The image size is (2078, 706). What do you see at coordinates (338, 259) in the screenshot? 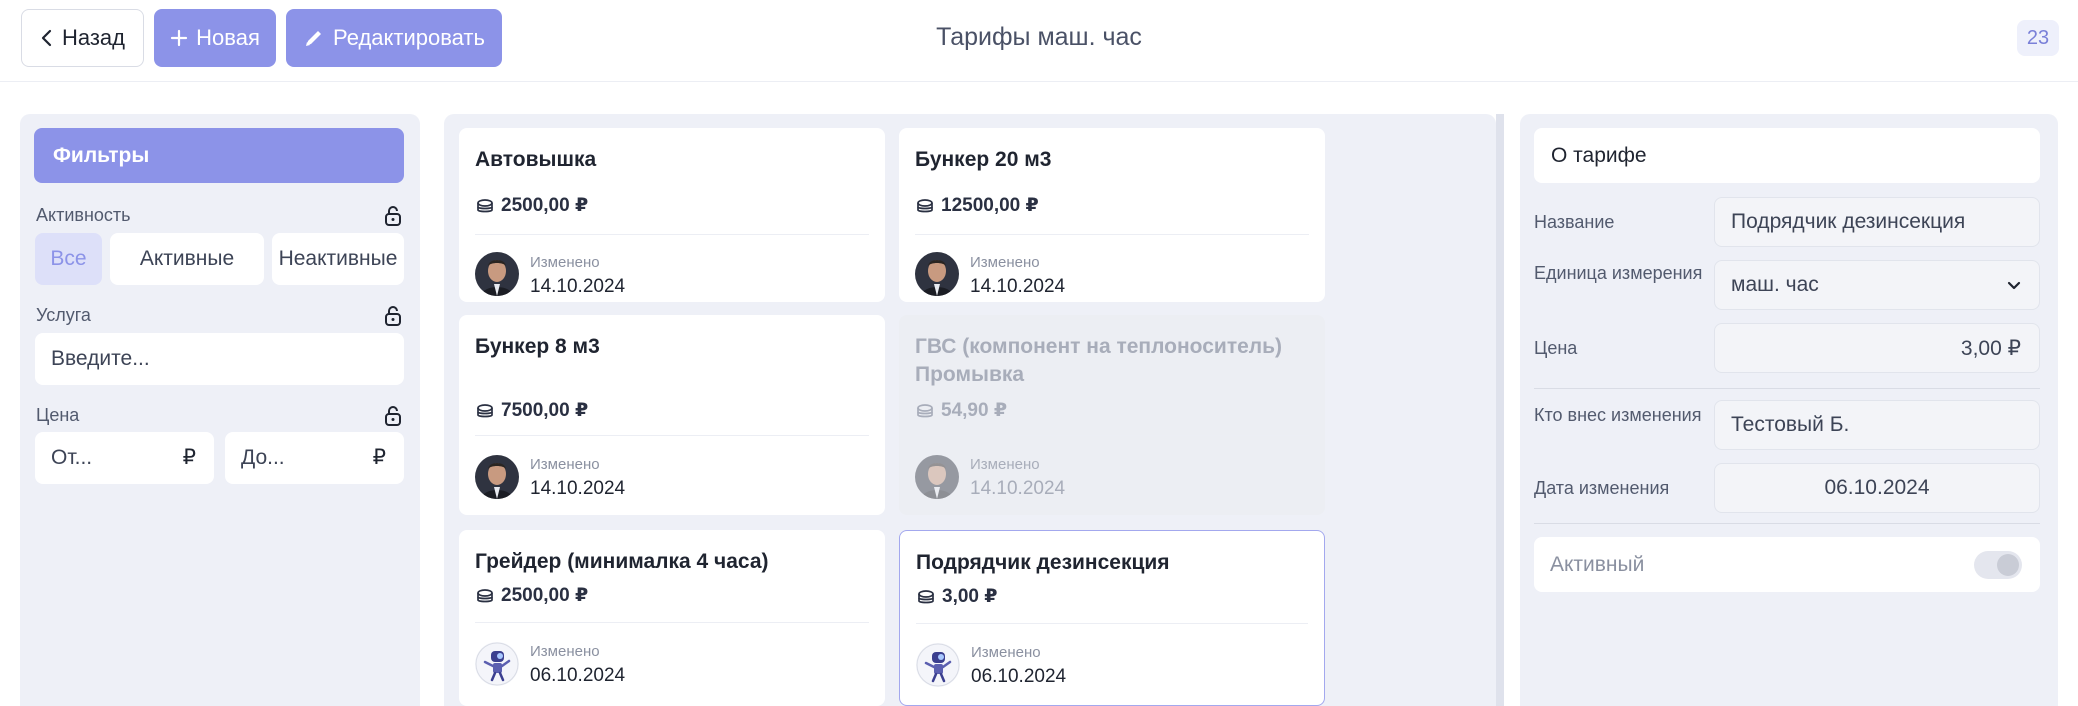
I see `activity-option-inactive: Неактивные` at bounding box center [338, 259].